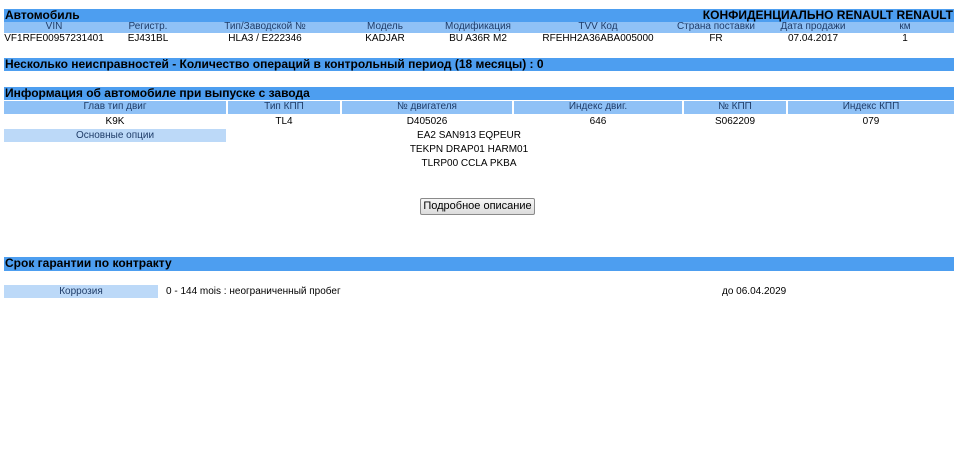 This screenshot has width=960, height=472. Describe the element at coordinates (265, 38) in the screenshot. I see `type-serial-value: HLA3 / E222346` at that location.